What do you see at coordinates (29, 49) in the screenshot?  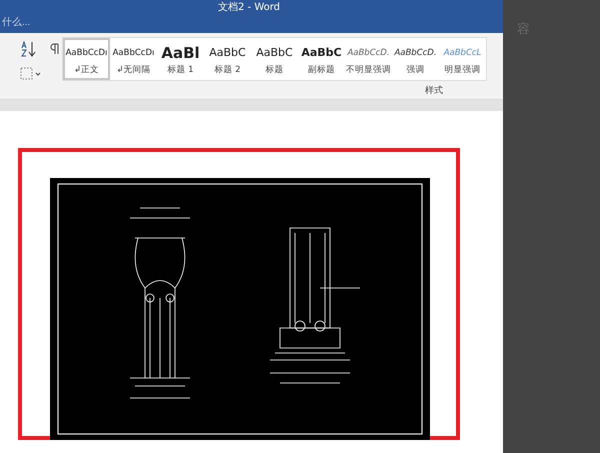 I see `sort-icon` at bounding box center [29, 49].